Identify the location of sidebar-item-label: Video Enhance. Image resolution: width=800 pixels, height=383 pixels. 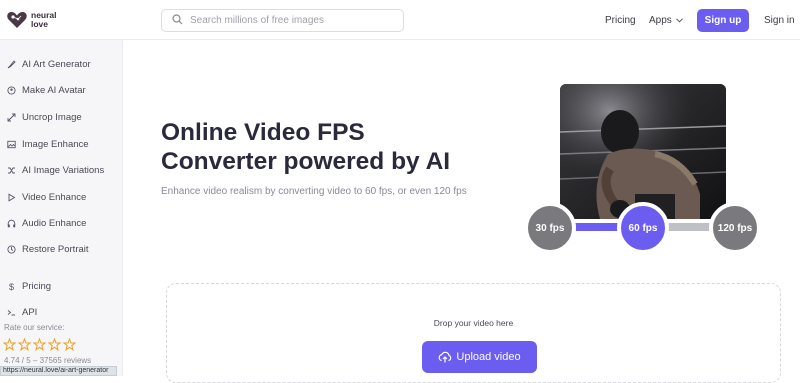
(54, 197).